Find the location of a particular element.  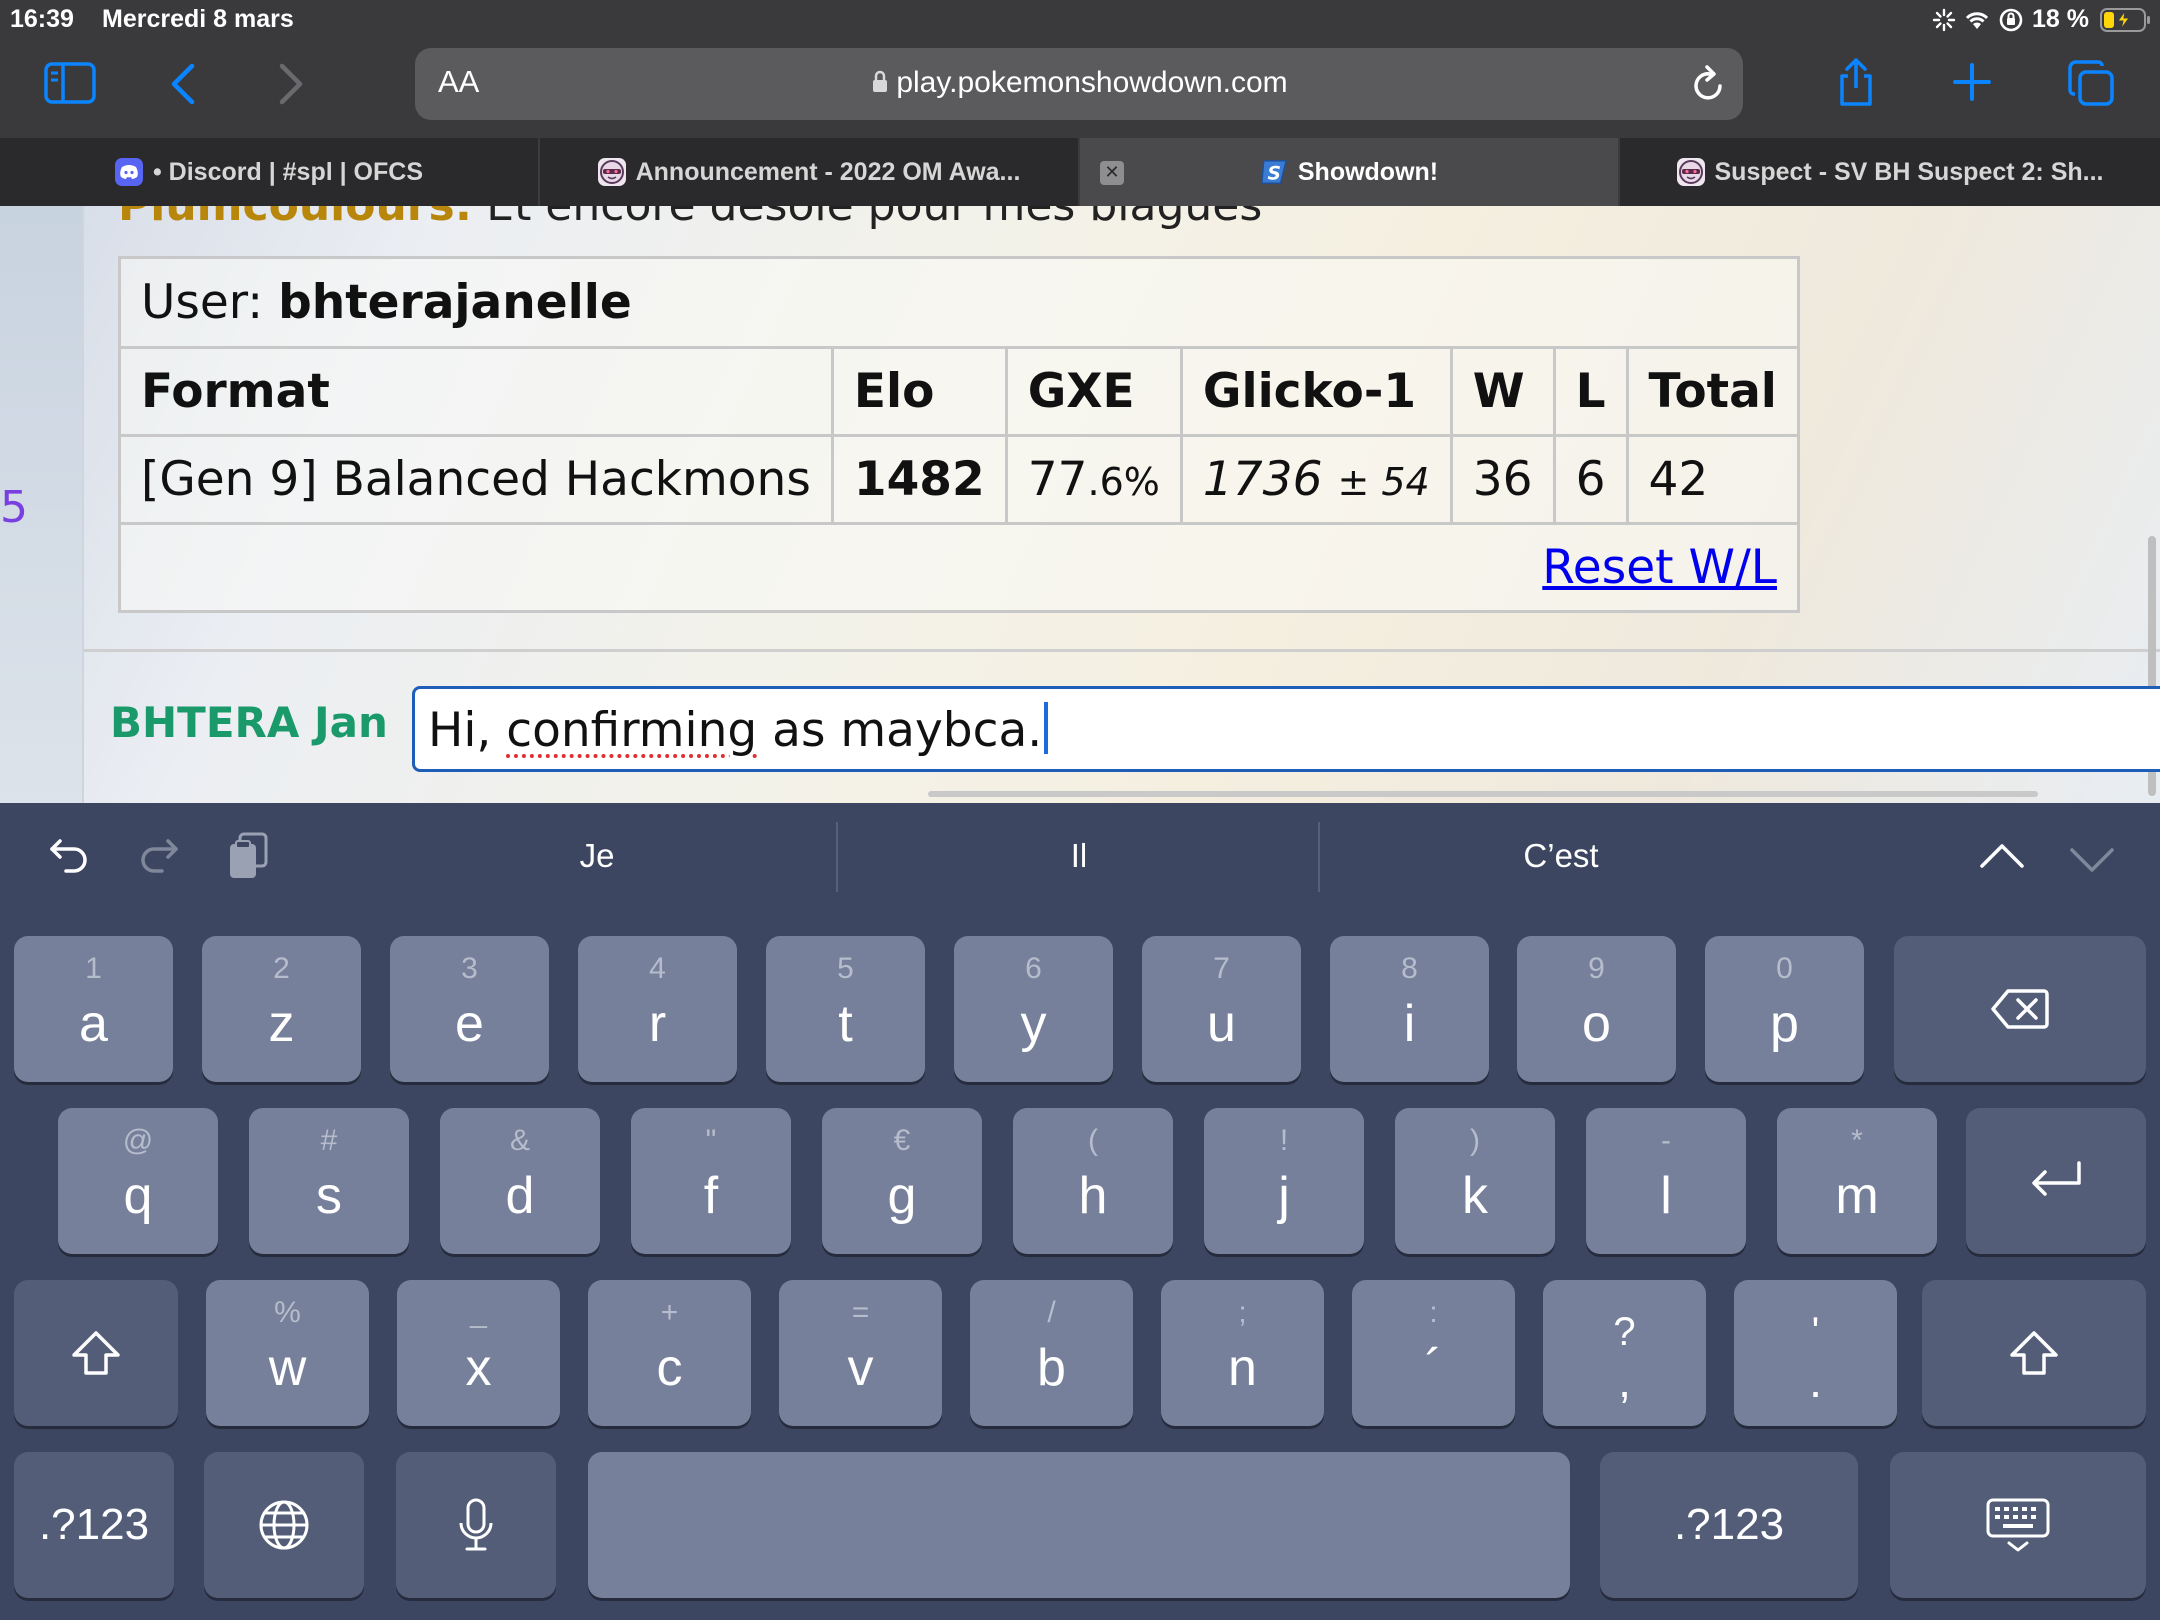

tabs-overview-icon is located at coordinates (2091, 85).